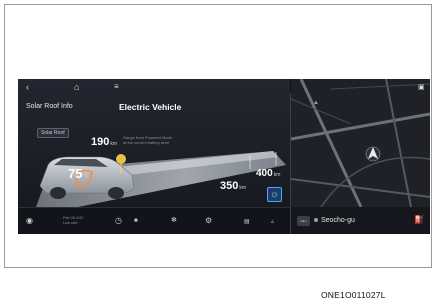 Image resolution: width=436 pixels, height=306 pixels. I want to click on location-dot-icon, so click(316, 220).